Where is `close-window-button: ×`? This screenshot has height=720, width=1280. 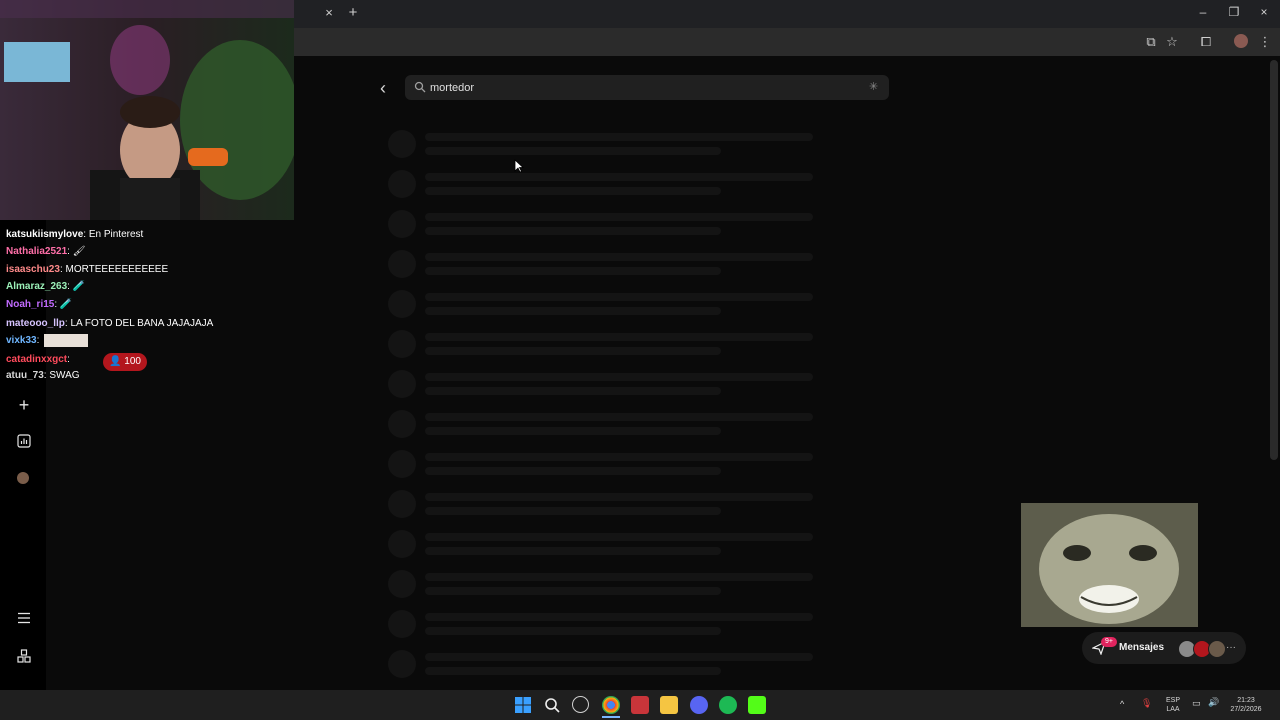 close-window-button: × is located at coordinates (1264, 13).